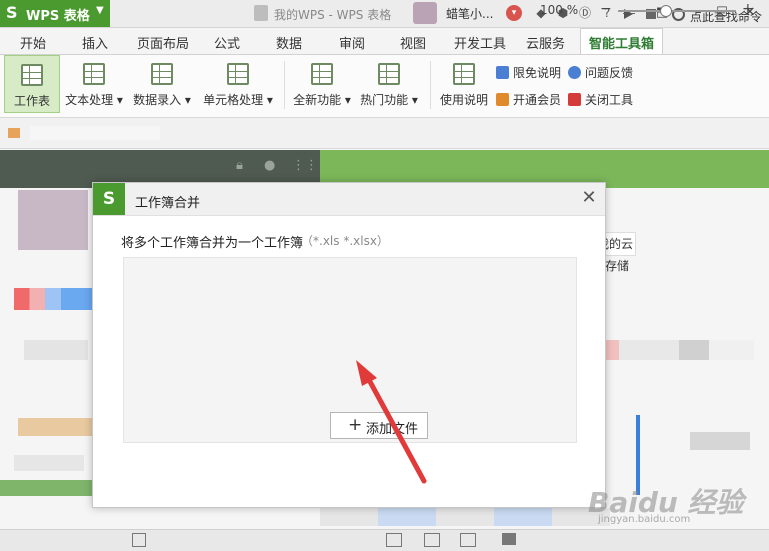 This screenshot has width=769, height=551. What do you see at coordinates (480, 42) in the screenshot?
I see `tab-developer: 开发工具` at bounding box center [480, 42].